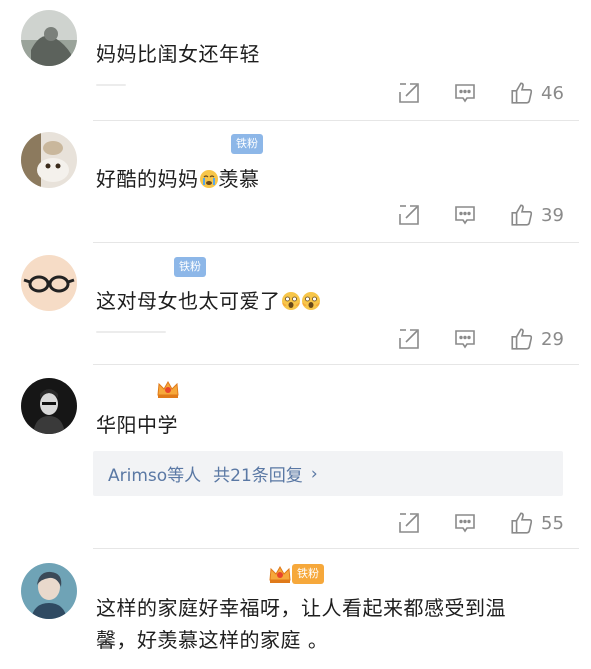 The width and height of the screenshot is (591, 669). Describe the element at coordinates (208, 179) in the screenshot. I see `crying-emoji-icon` at that location.